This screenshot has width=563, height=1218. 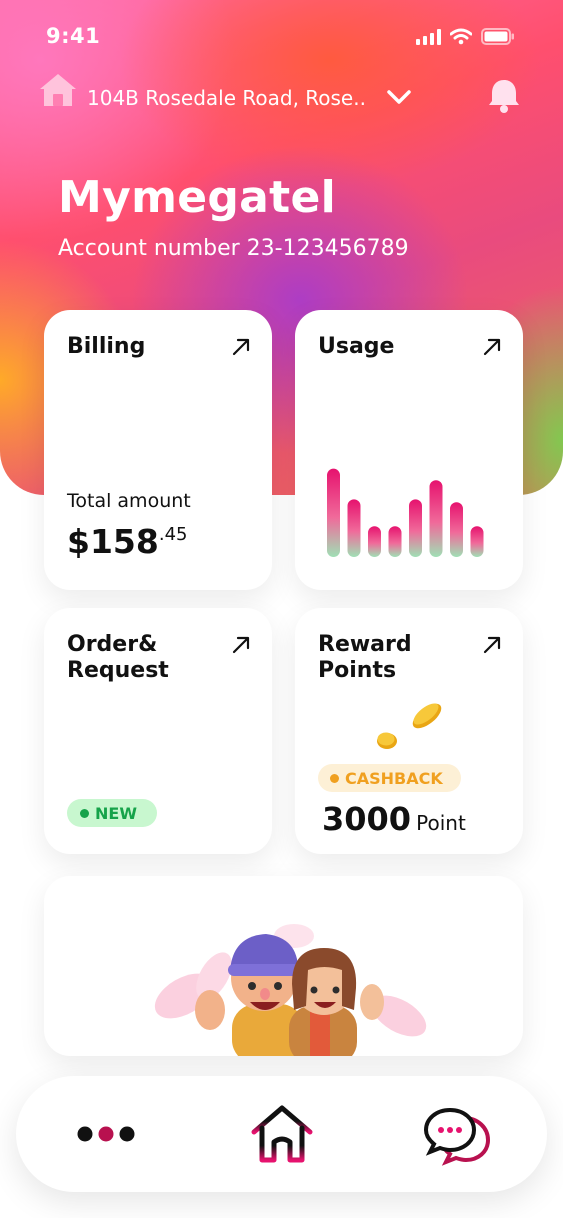 I want to click on billing-amount: $158.45, so click(x=127, y=541).